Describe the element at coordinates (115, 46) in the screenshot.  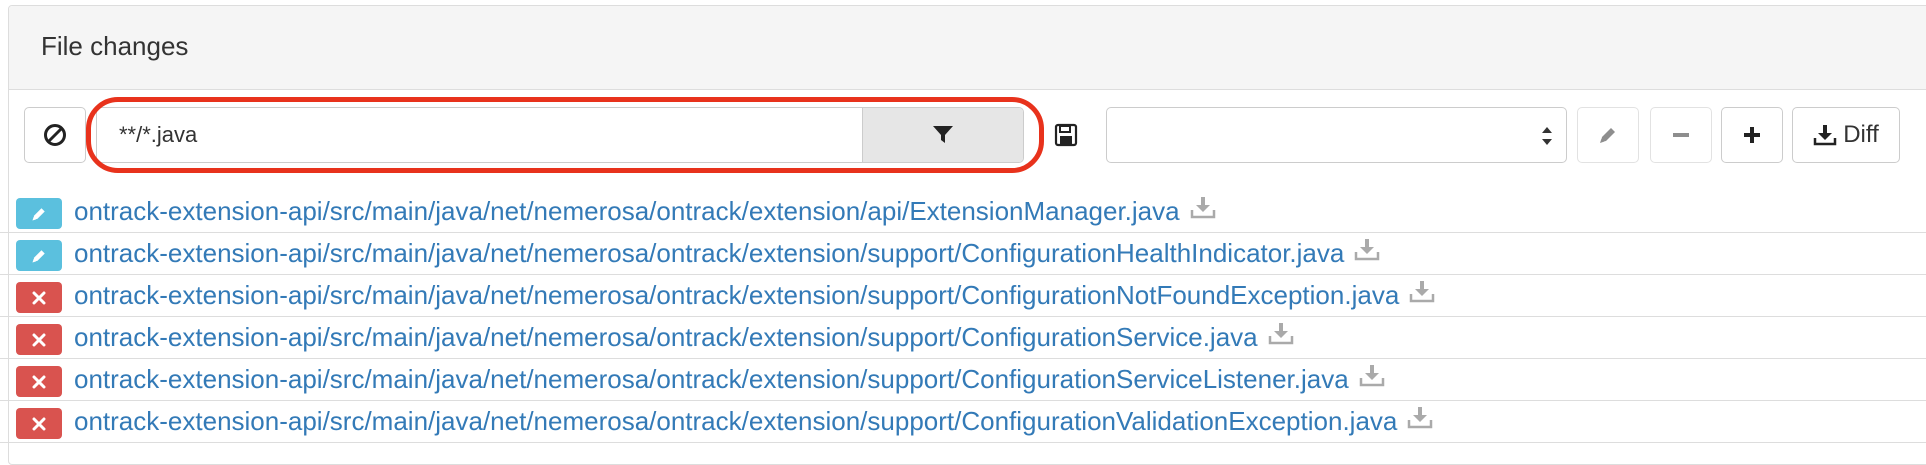
I see `panel-title: File changes` at that location.